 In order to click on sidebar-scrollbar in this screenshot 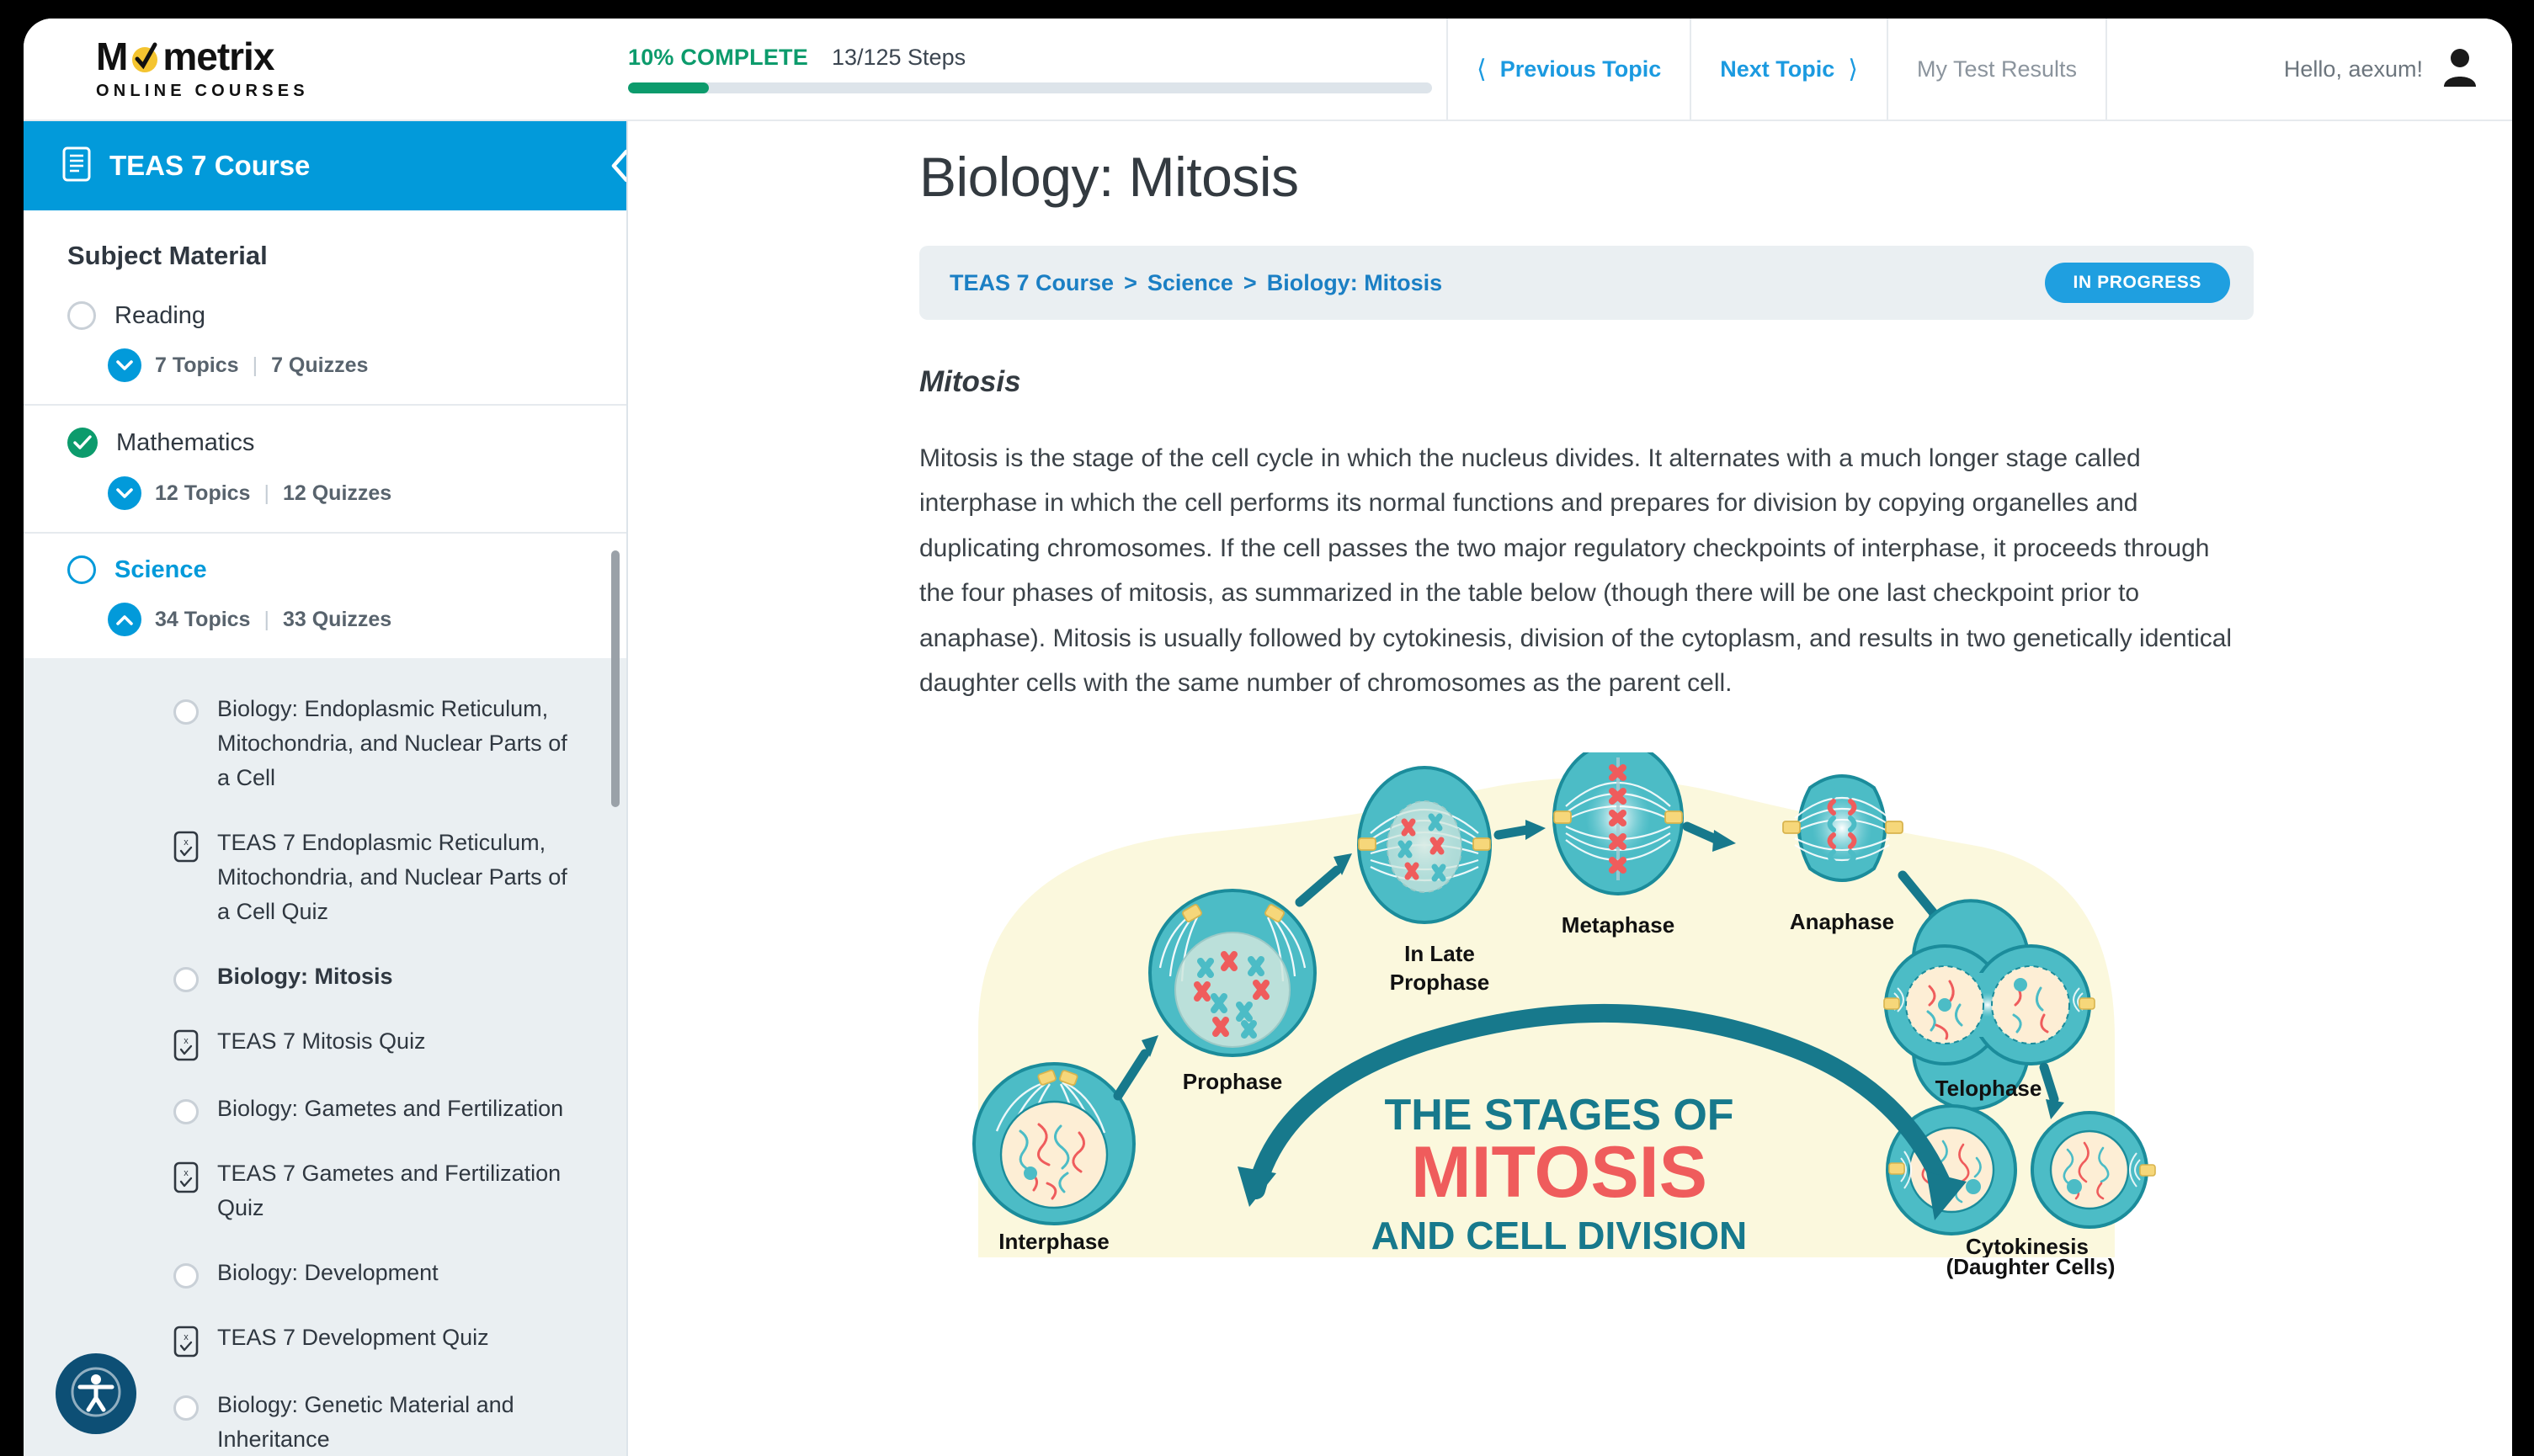, I will do `click(615, 678)`.